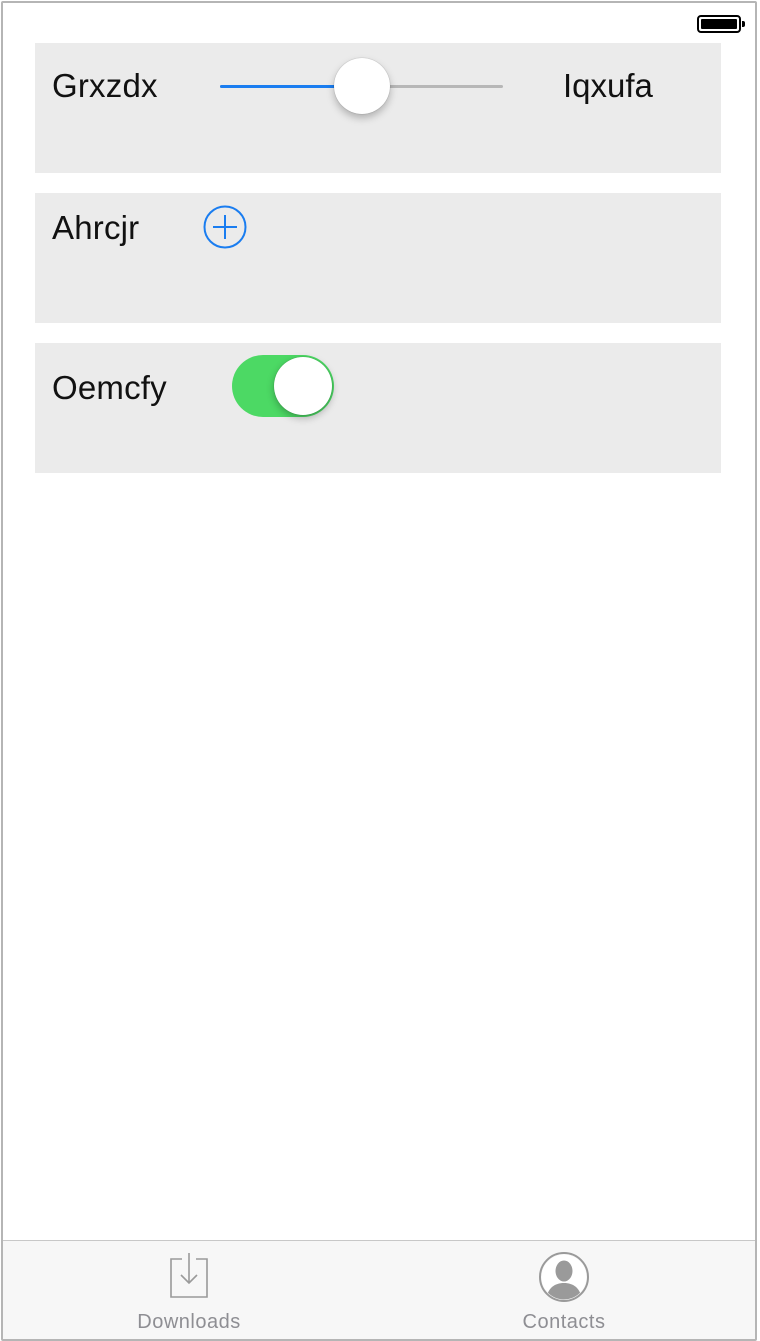 The height and width of the screenshot is (1341, 760). I want to click on slider-track, so click(361, 86).